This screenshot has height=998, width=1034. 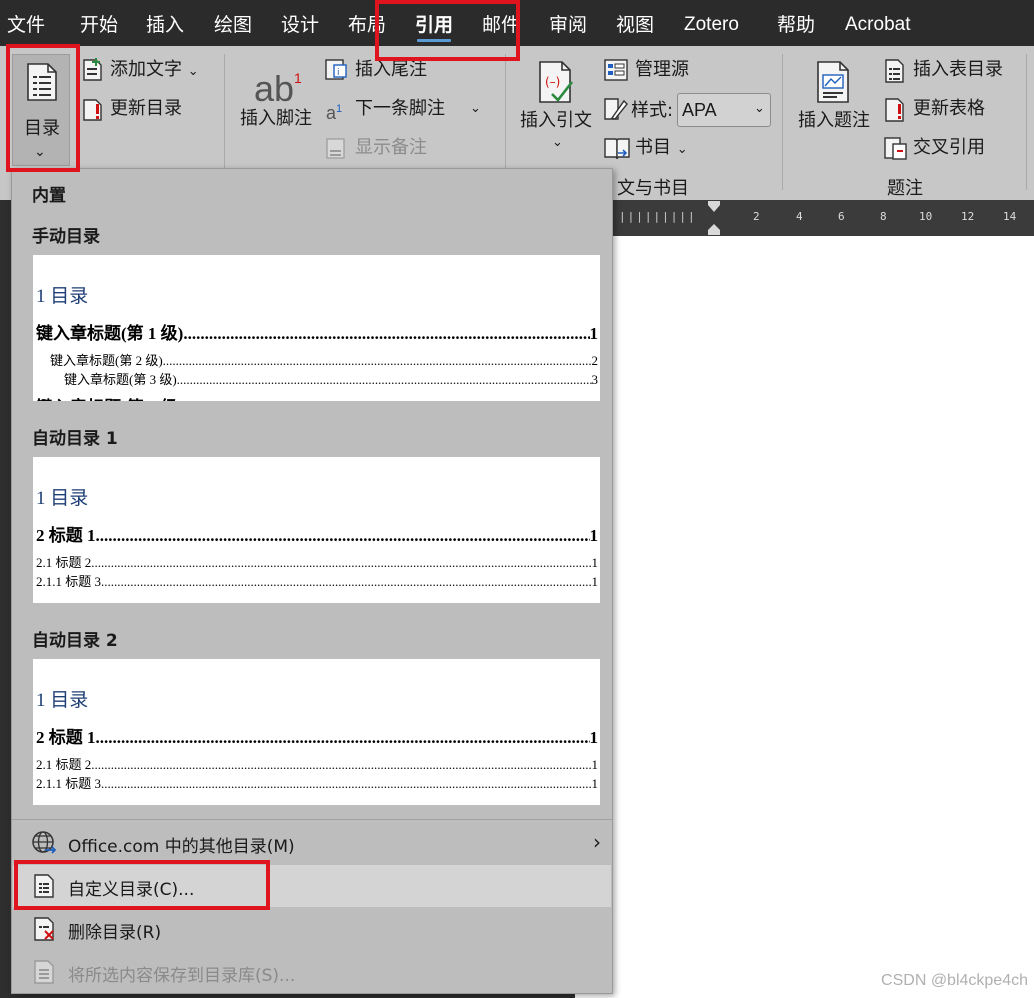 What do you see at coordinates (26, 25) in the screenshot?
I see `tab-file: 文件` at bounding box center [26, 25].